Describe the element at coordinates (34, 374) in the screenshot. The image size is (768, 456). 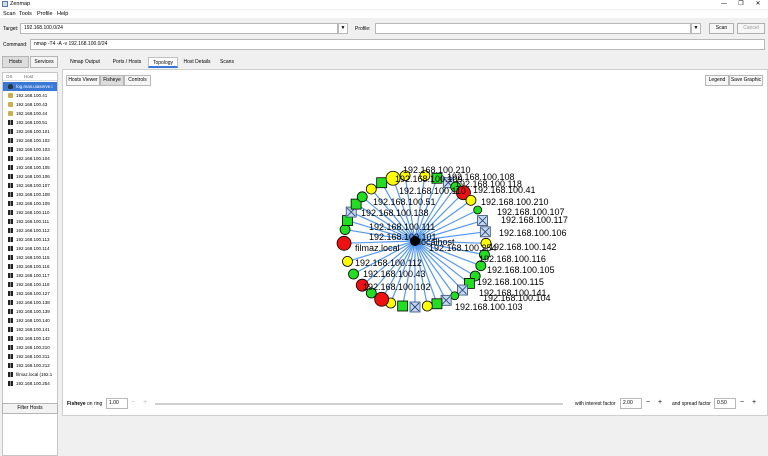
I see `host-name: filmaz.local (192.1` at that location.